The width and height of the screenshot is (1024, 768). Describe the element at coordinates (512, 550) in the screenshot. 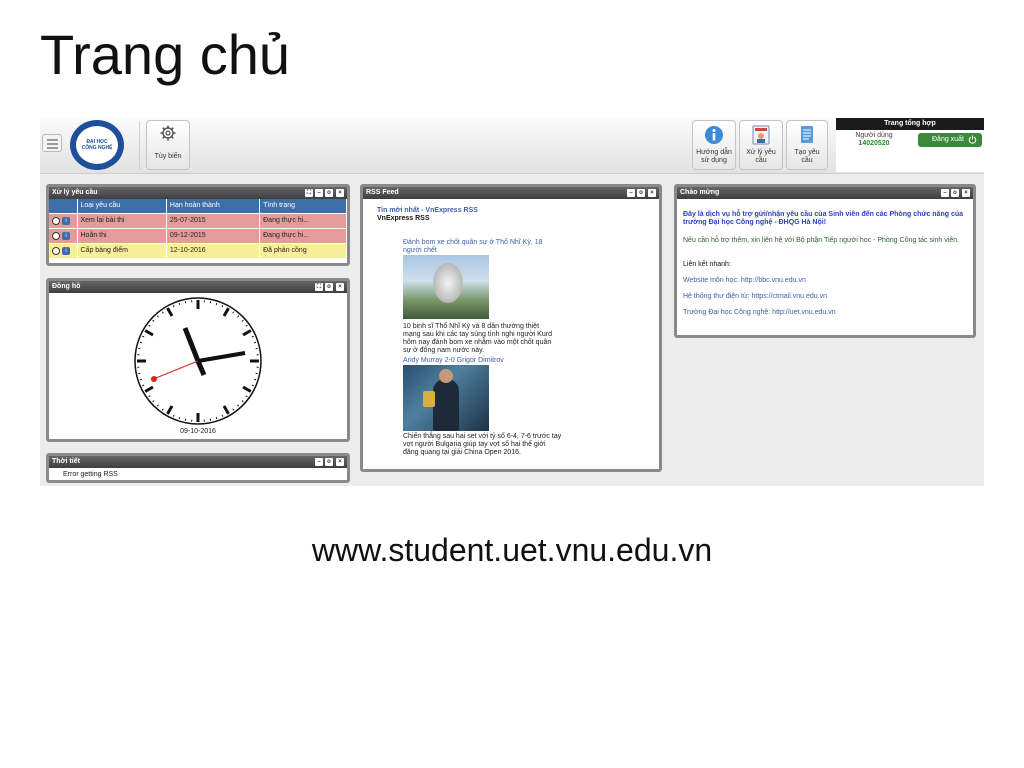

I see `site-url: www.student.uet.vnu.edu.vn` at that location.